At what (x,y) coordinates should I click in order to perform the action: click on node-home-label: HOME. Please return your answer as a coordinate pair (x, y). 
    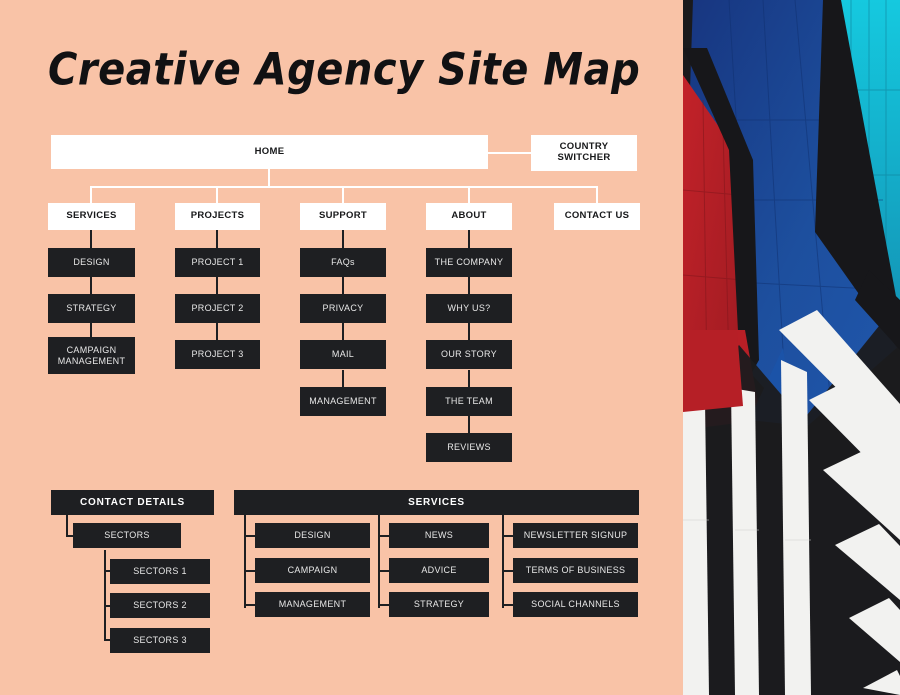
    Looking at the image, I should click on (269, 151).